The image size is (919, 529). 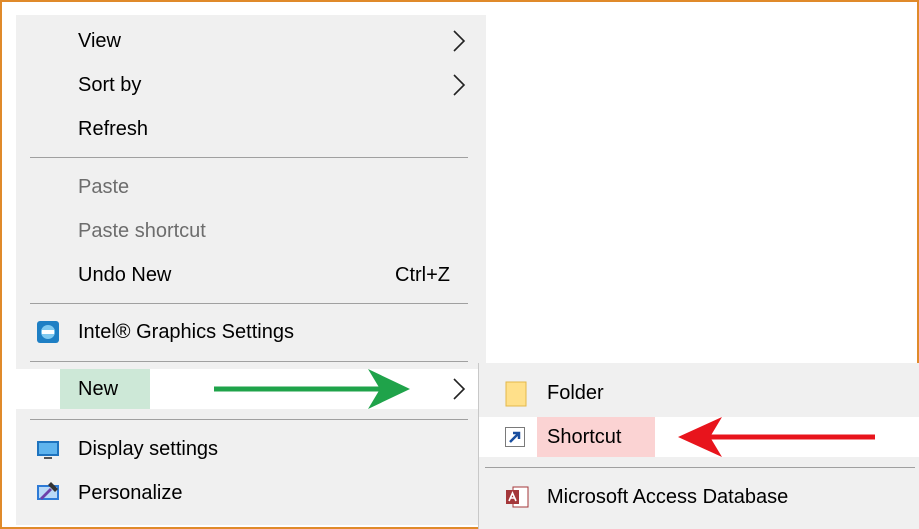 I want to click on menu-item-label: Undo New, so click(x=125, y=274).